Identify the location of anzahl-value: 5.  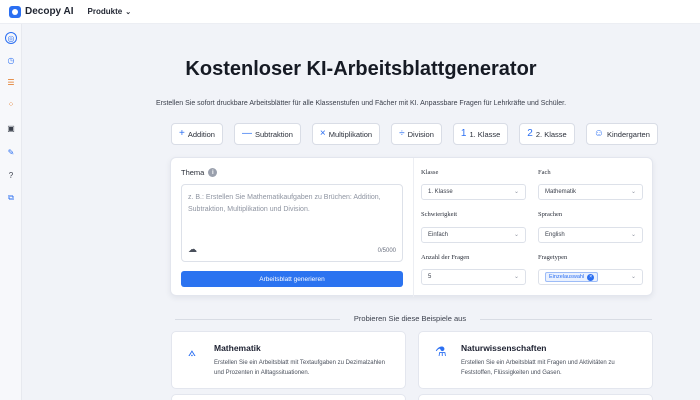
(430, 277).